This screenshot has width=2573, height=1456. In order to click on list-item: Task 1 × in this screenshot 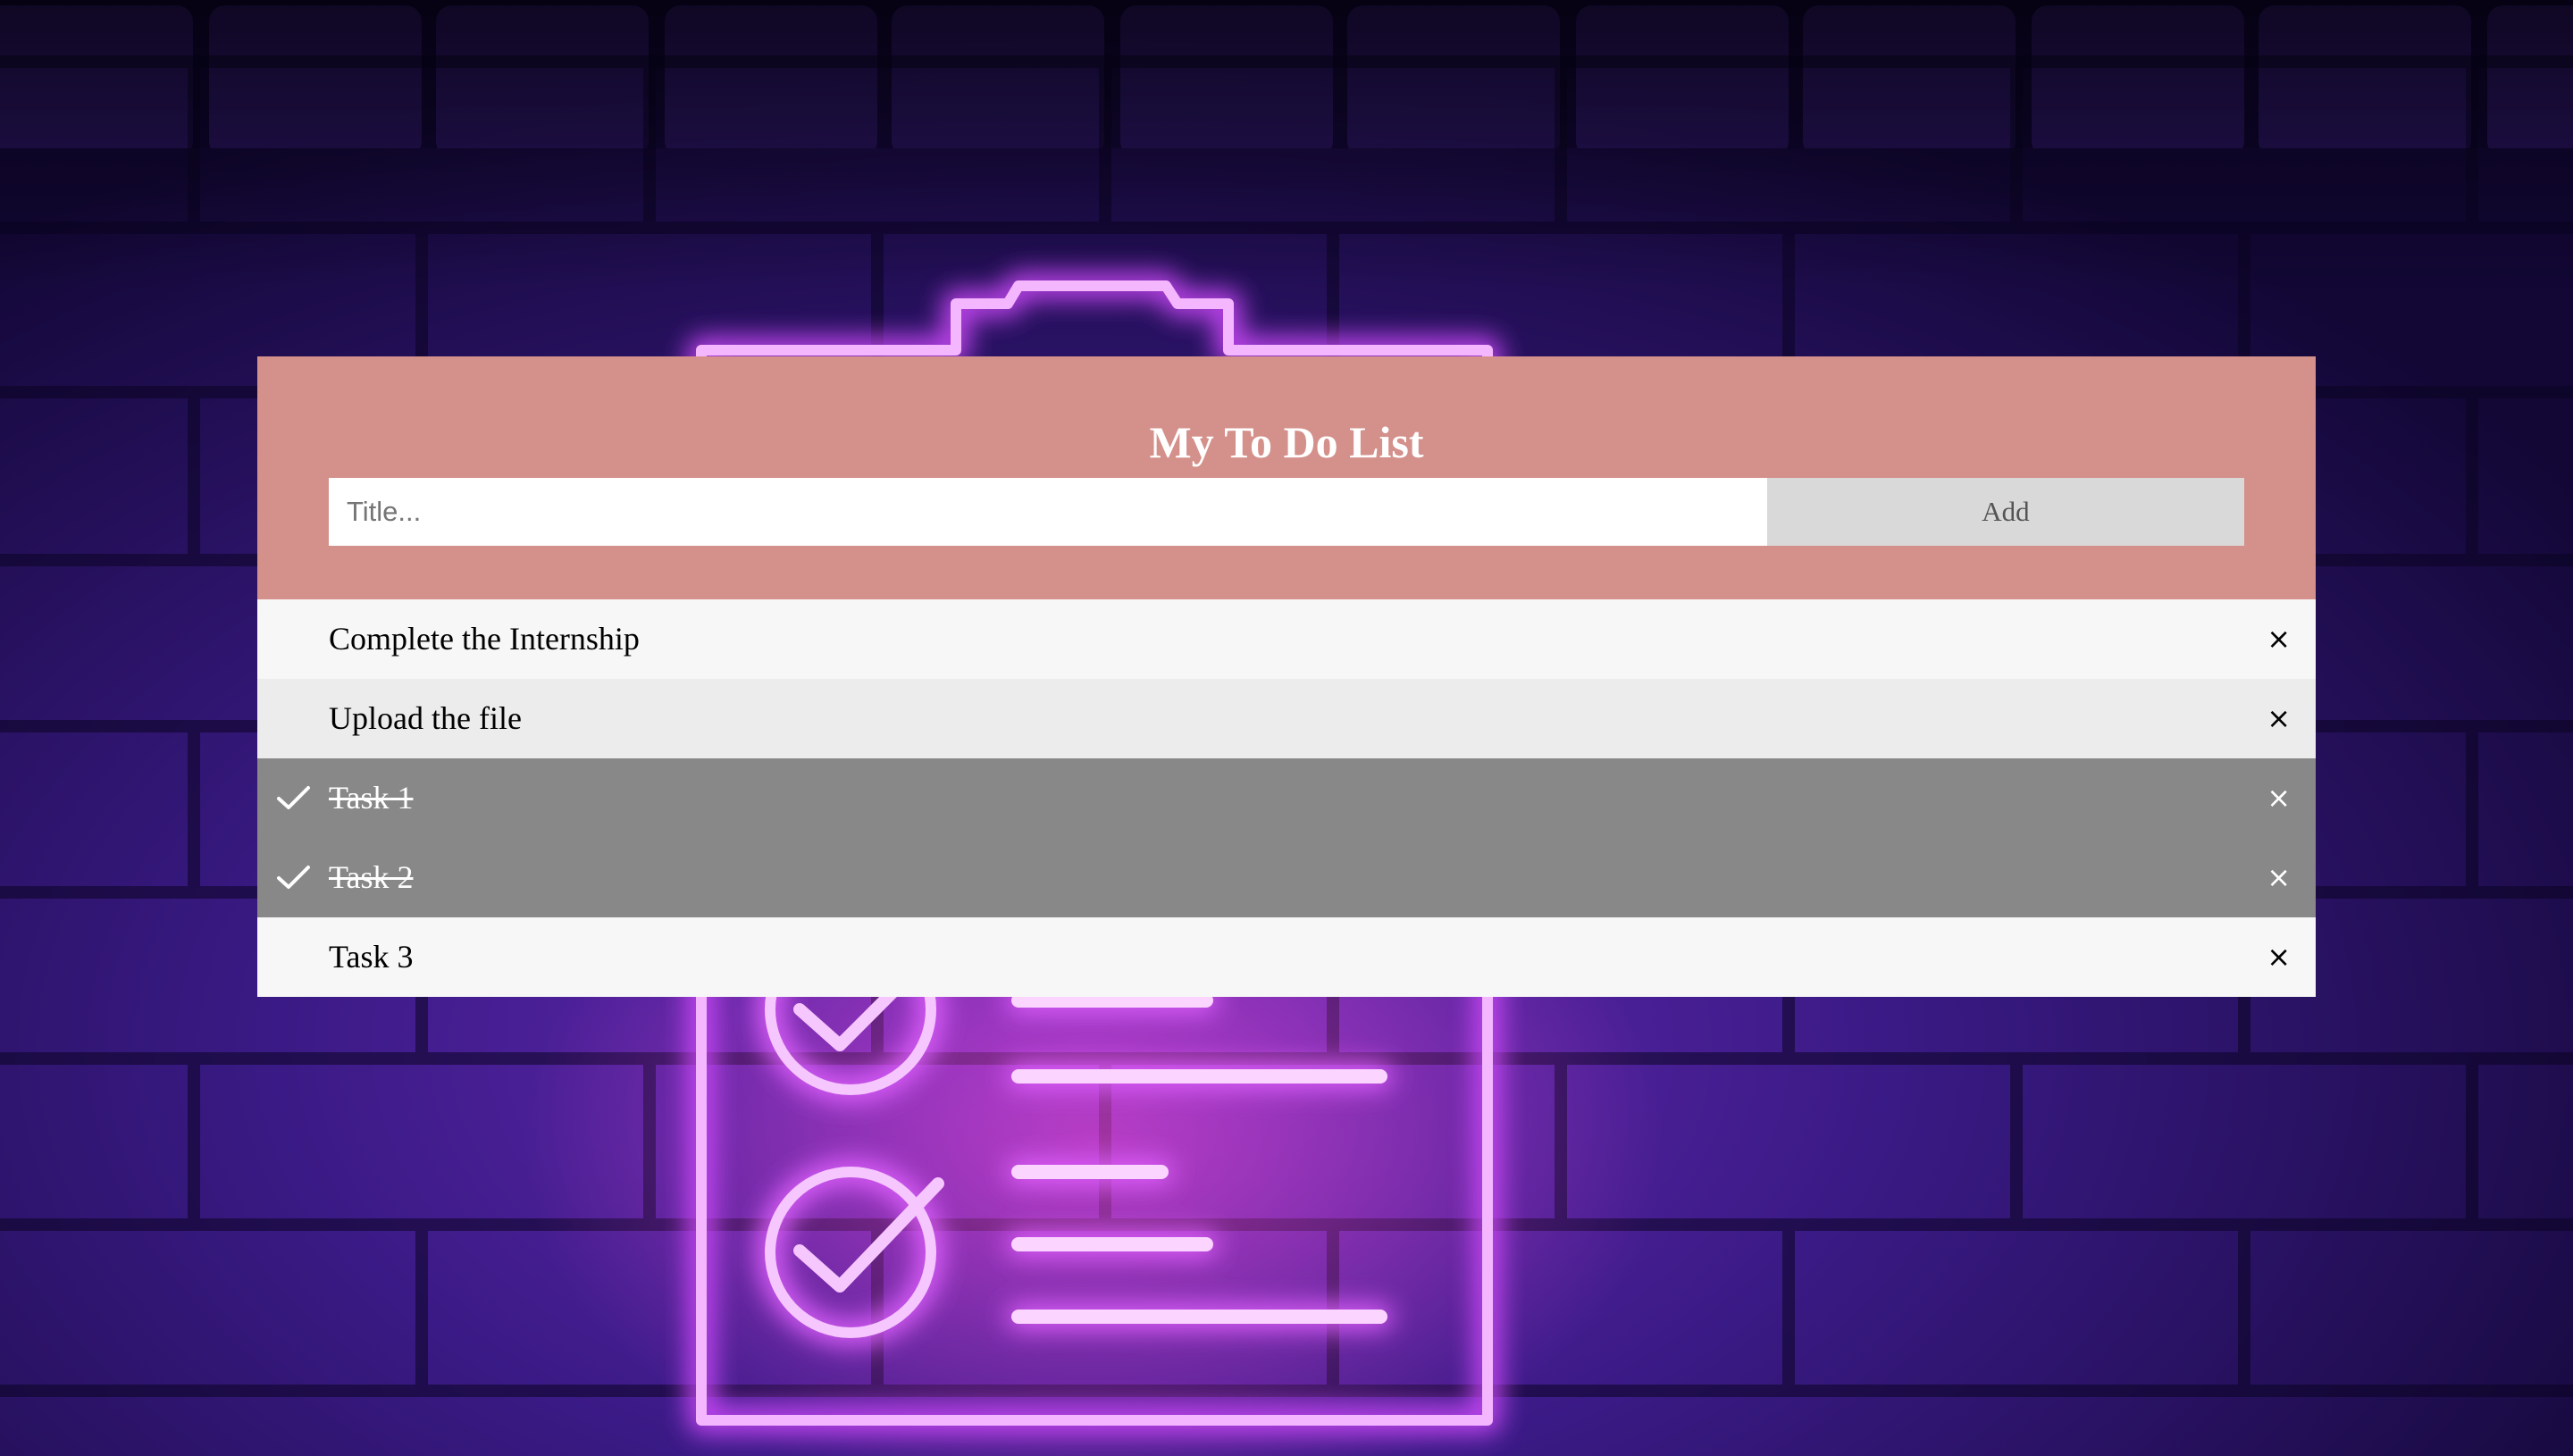, I will do `click(1286, 798)`.